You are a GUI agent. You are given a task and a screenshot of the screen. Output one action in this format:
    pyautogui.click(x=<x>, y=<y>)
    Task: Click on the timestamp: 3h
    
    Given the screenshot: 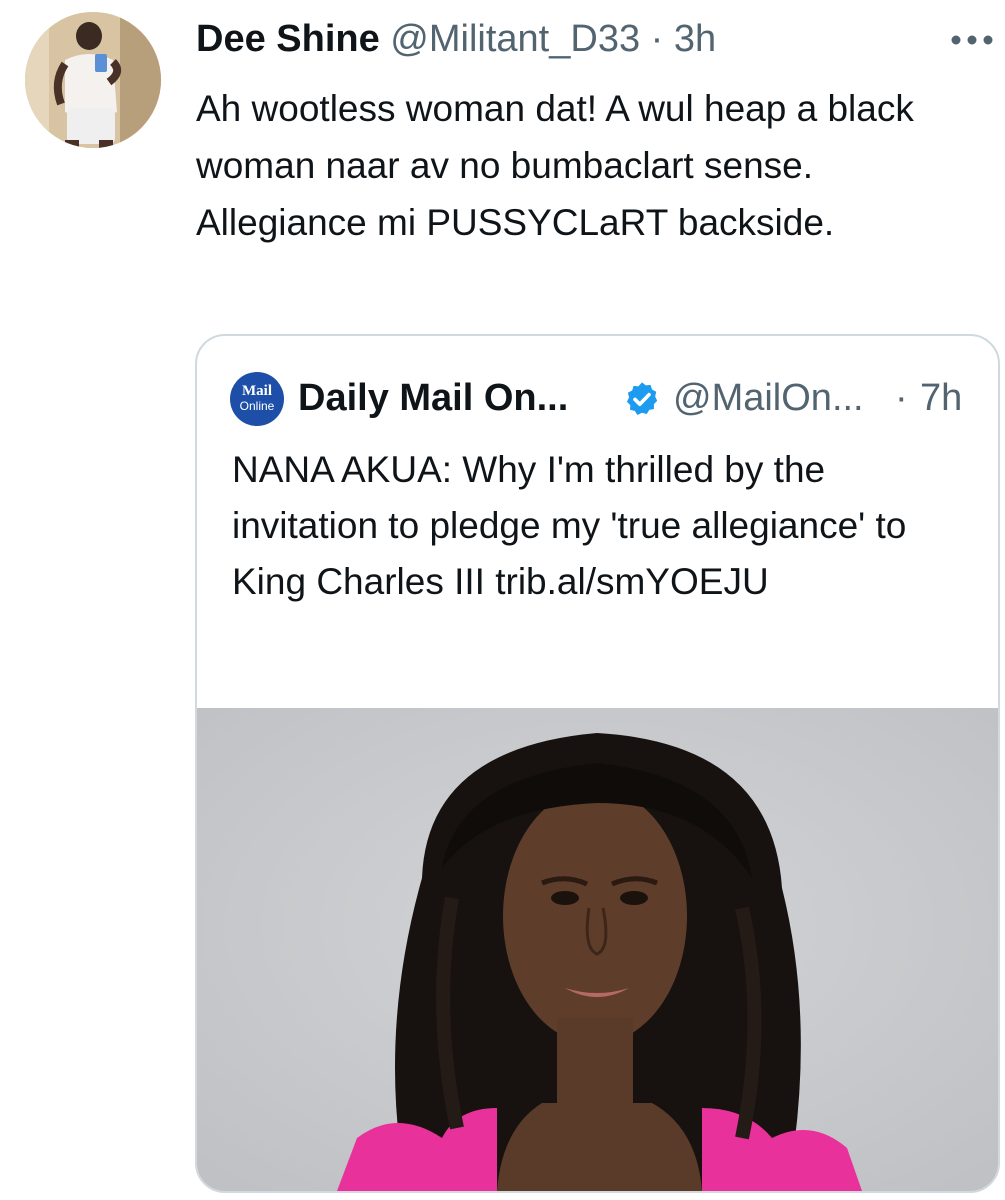 What is the action you would take?
    pyautogui.click(x=695, y=39)
    